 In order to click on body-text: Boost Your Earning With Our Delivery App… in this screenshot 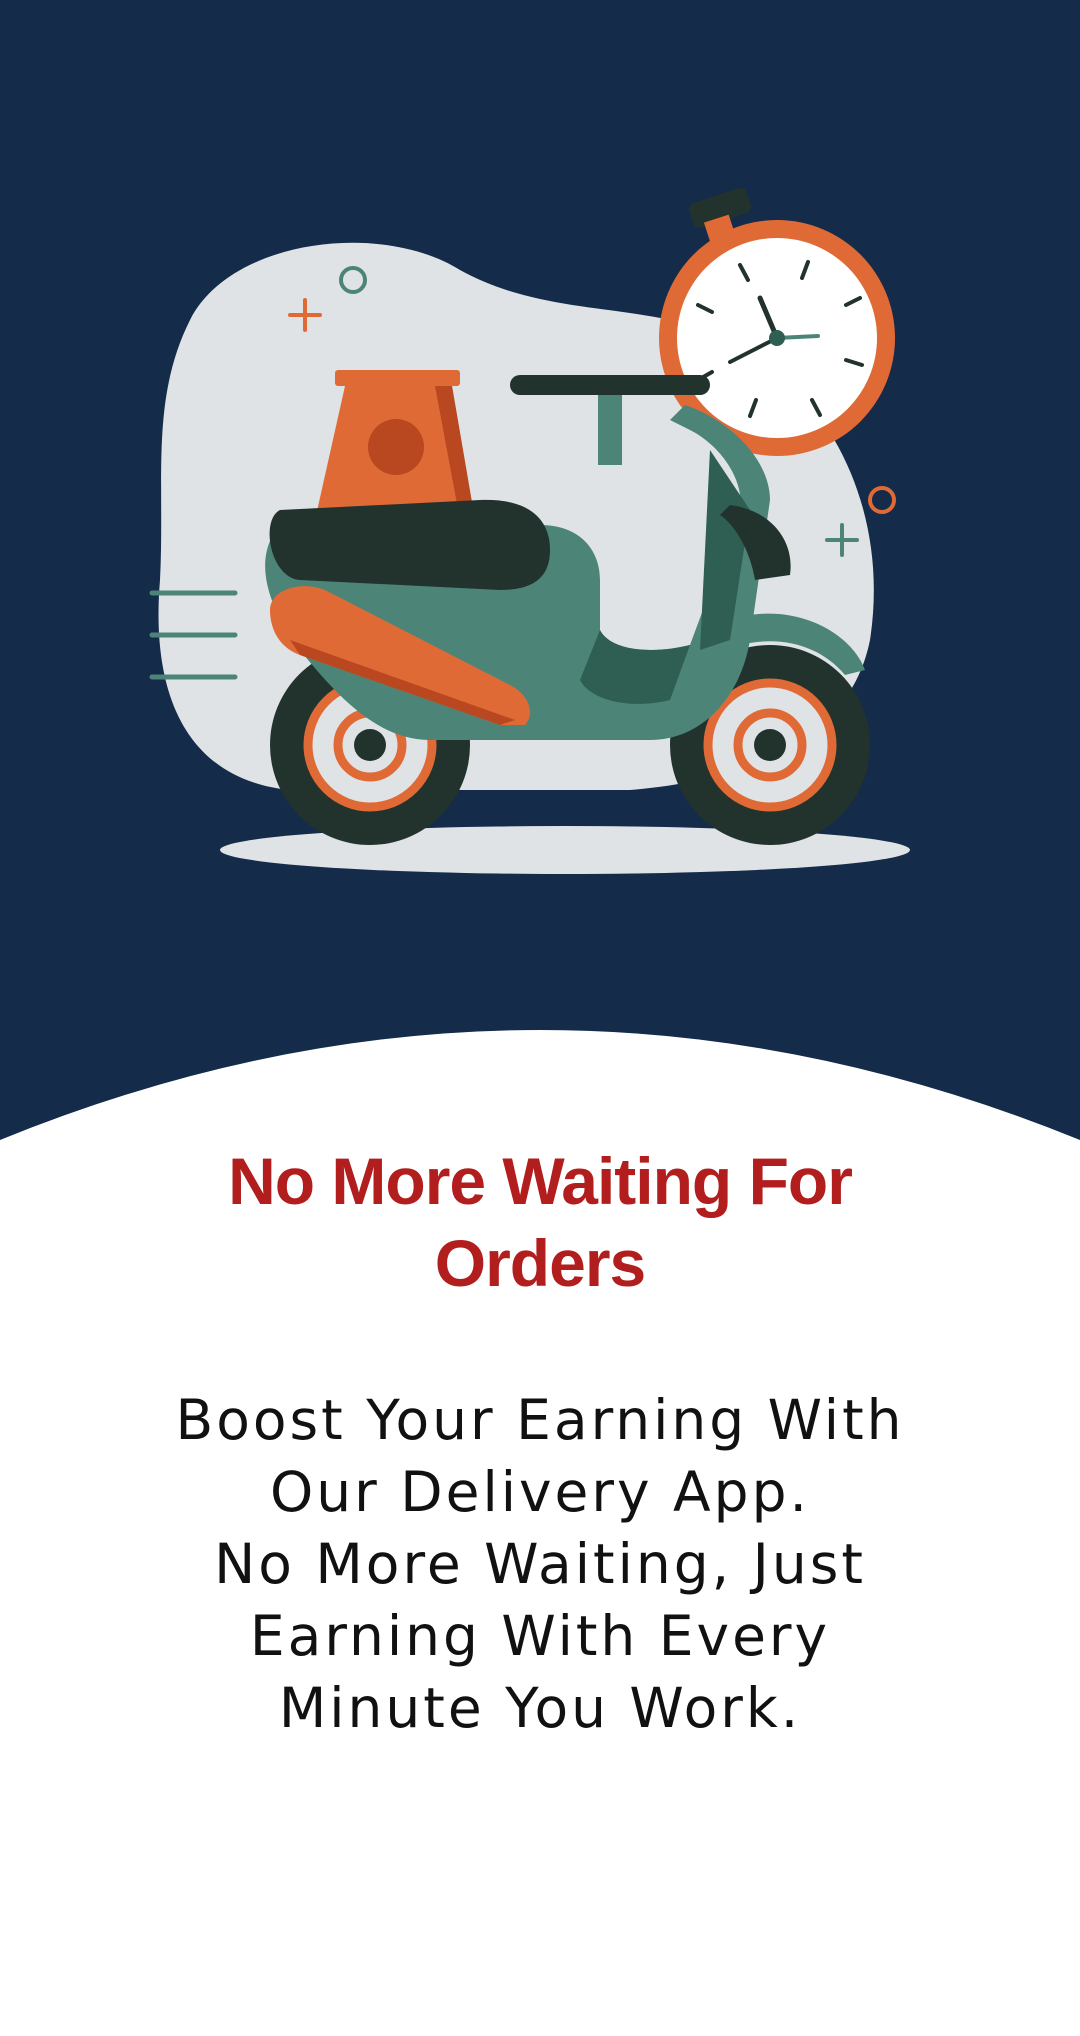, I will do `click(540, 1564)`.